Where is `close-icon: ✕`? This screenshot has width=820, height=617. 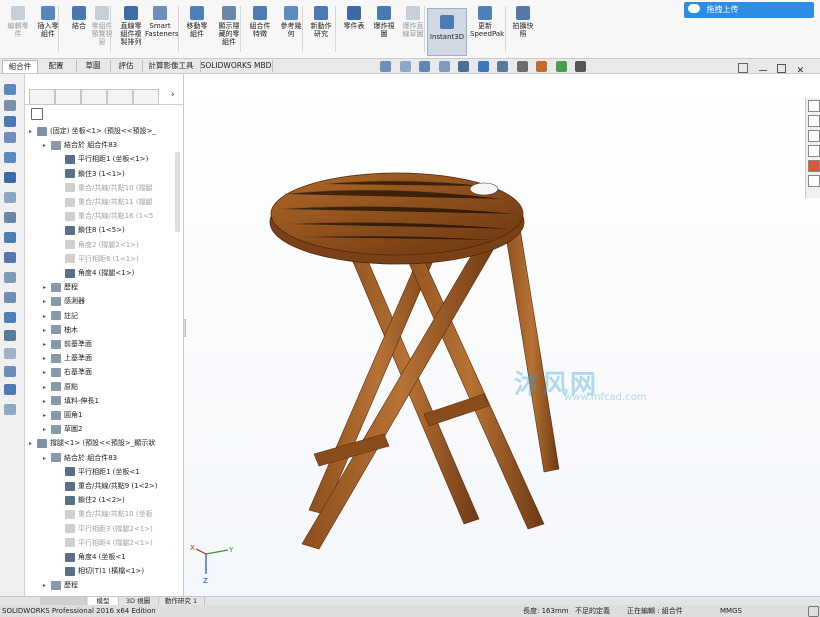 close-icon: ✕ is located at coordinates (801, 71).